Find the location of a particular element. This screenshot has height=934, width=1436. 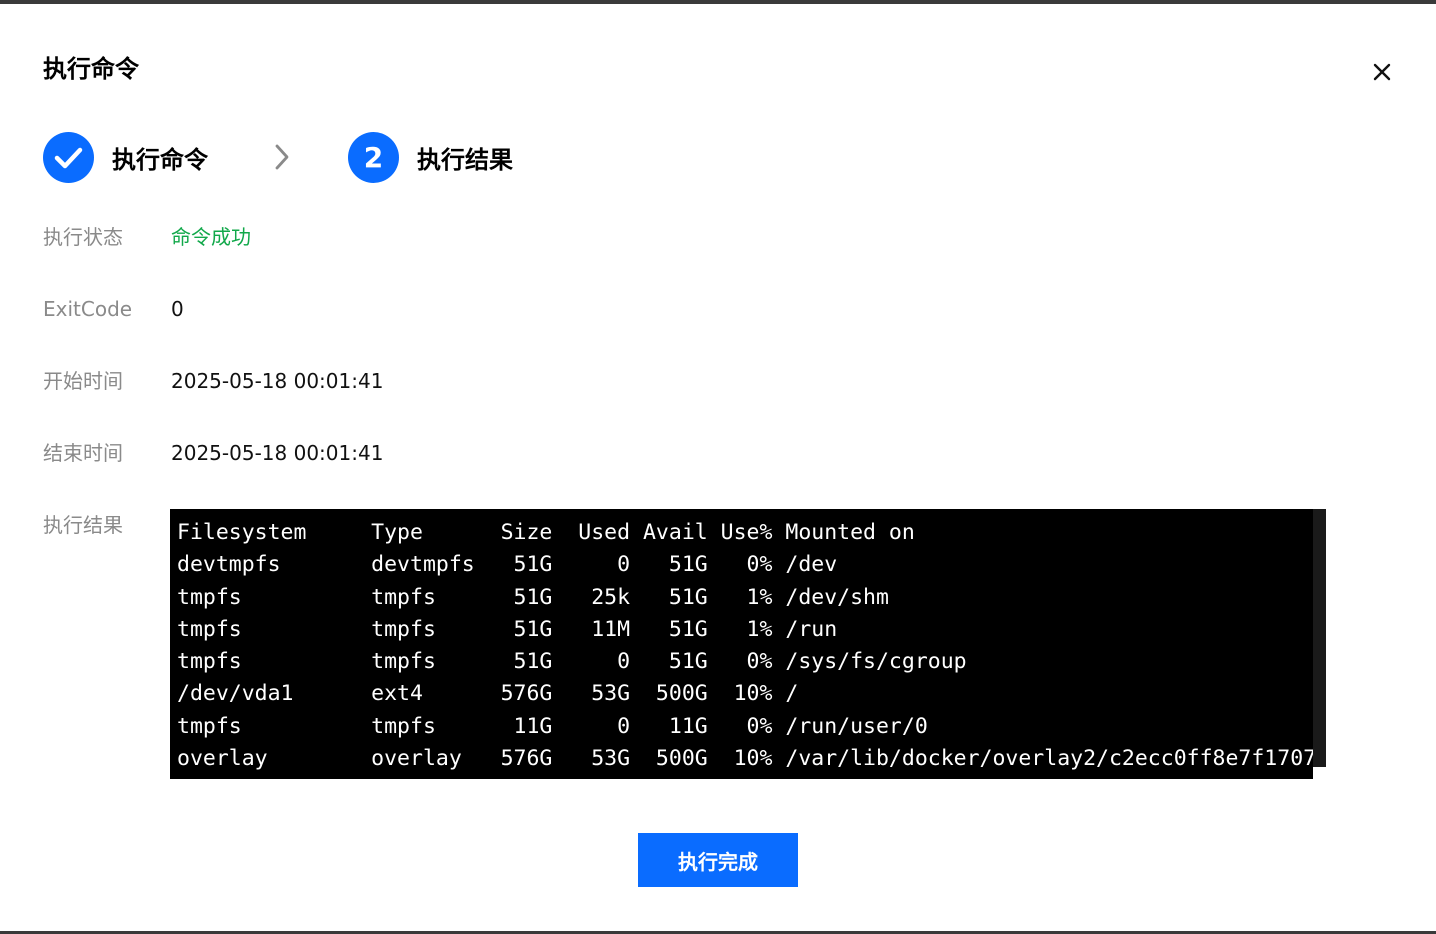

step-label: 执行结果 is located at coordinates (465, 159).